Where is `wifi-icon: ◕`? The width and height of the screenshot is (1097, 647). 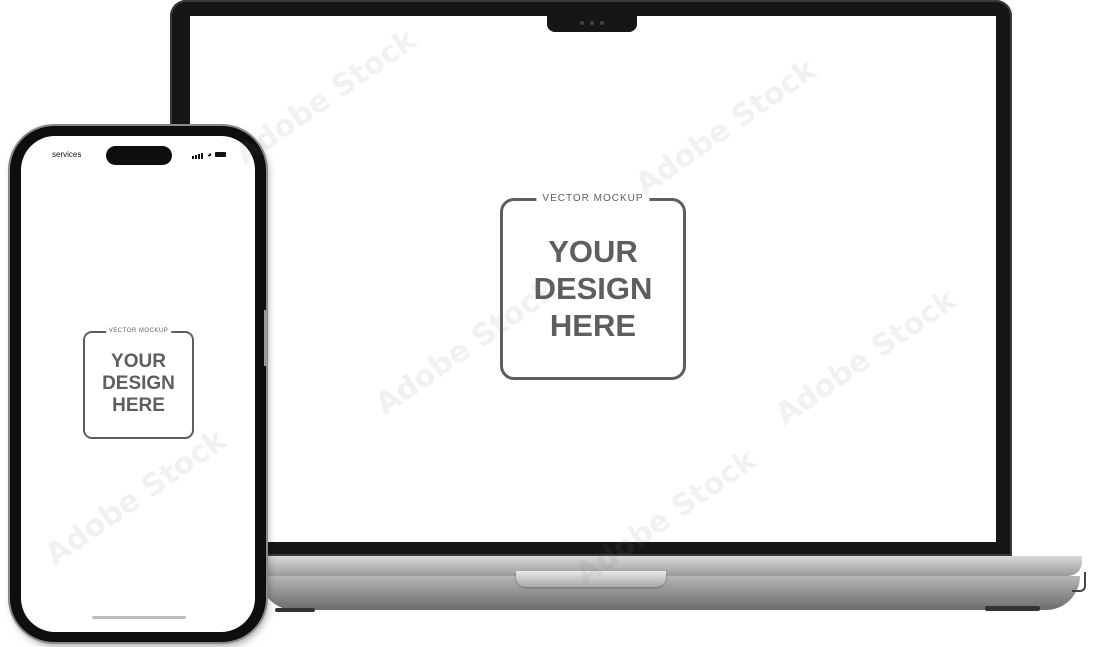 wifi-icon: ◕ is located at coordinates (209, 154).